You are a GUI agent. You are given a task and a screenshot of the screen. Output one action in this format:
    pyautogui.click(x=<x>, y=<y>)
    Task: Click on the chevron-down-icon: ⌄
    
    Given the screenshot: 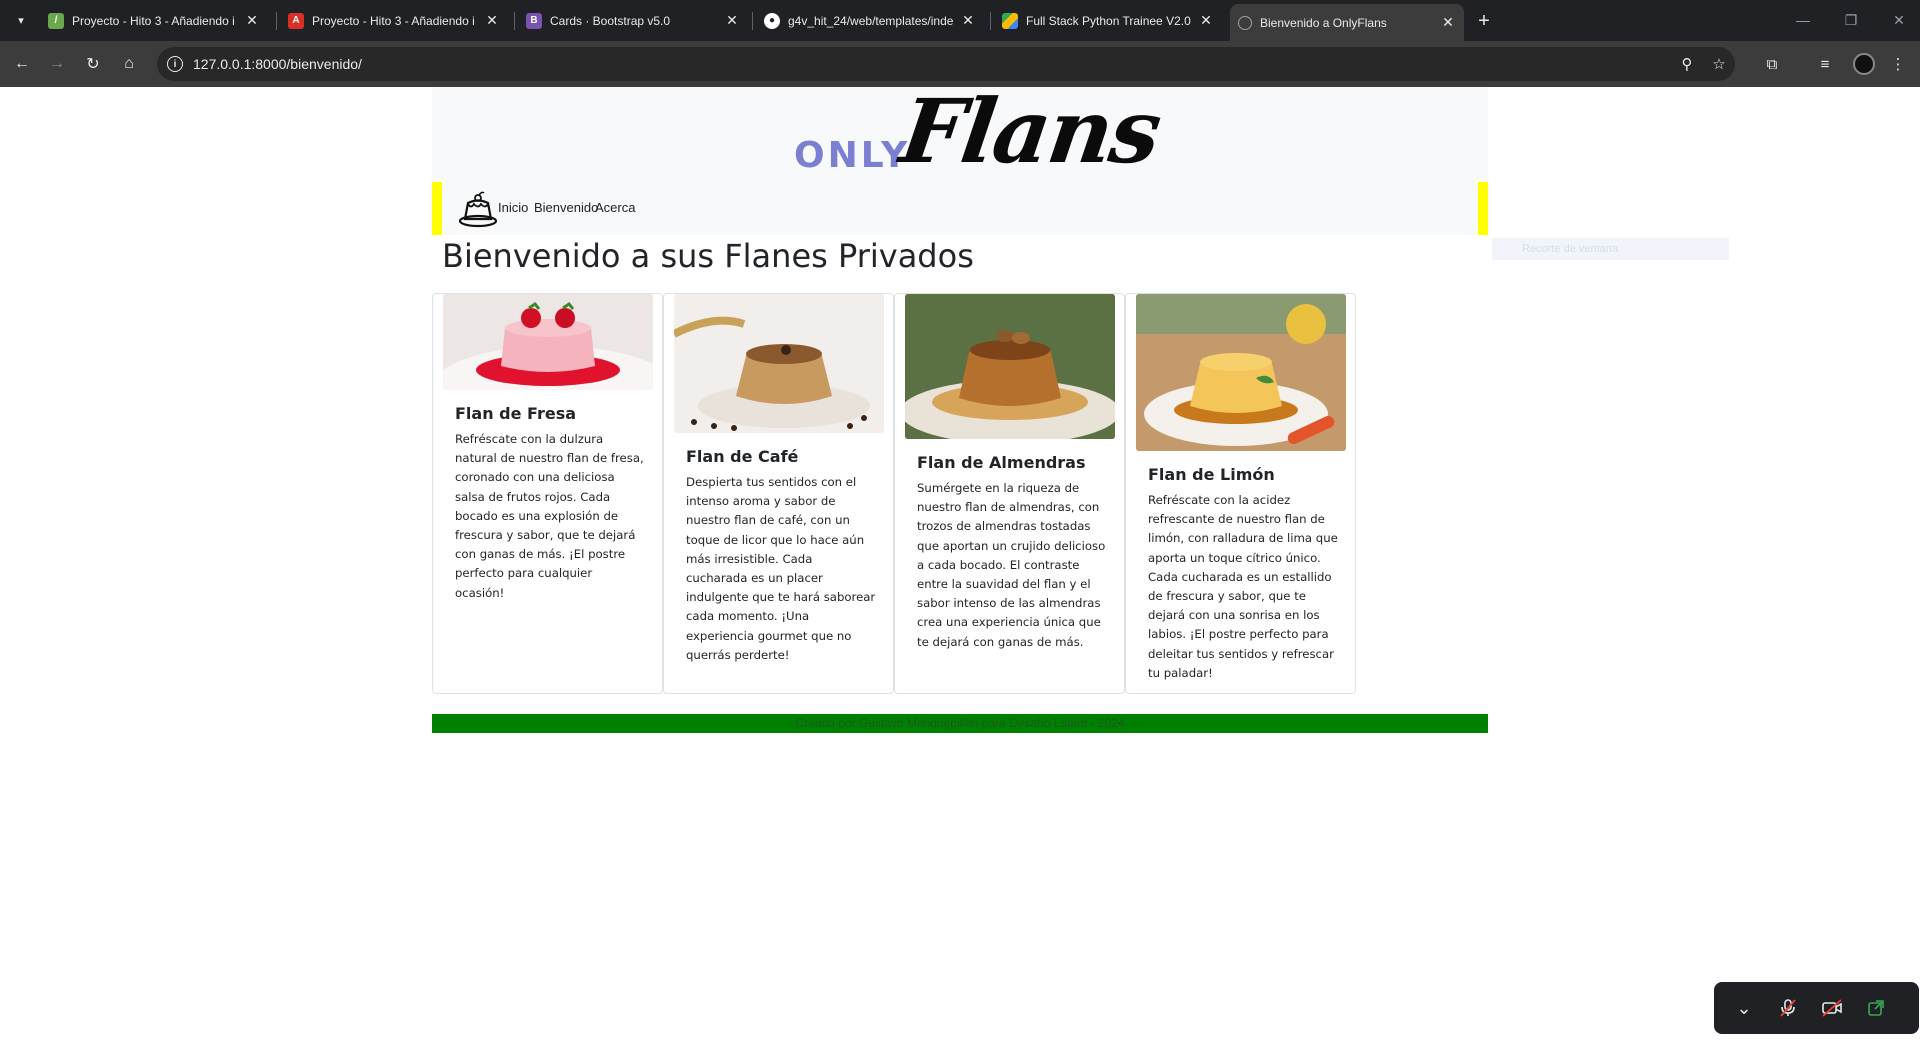 What is the action you would take?
    pyautogui.click(x=1744, y=1008)
    